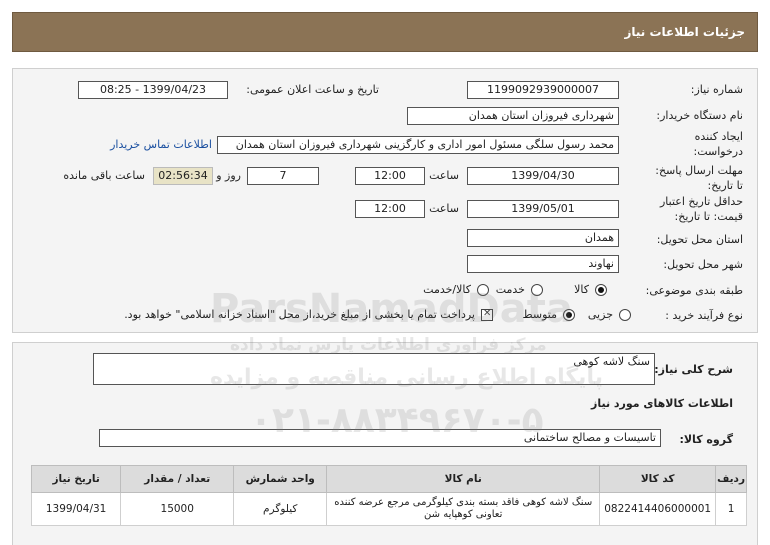 The image size is (770, 545). I want to click on send-date-field: 1399/04/30, so click(543, 176).